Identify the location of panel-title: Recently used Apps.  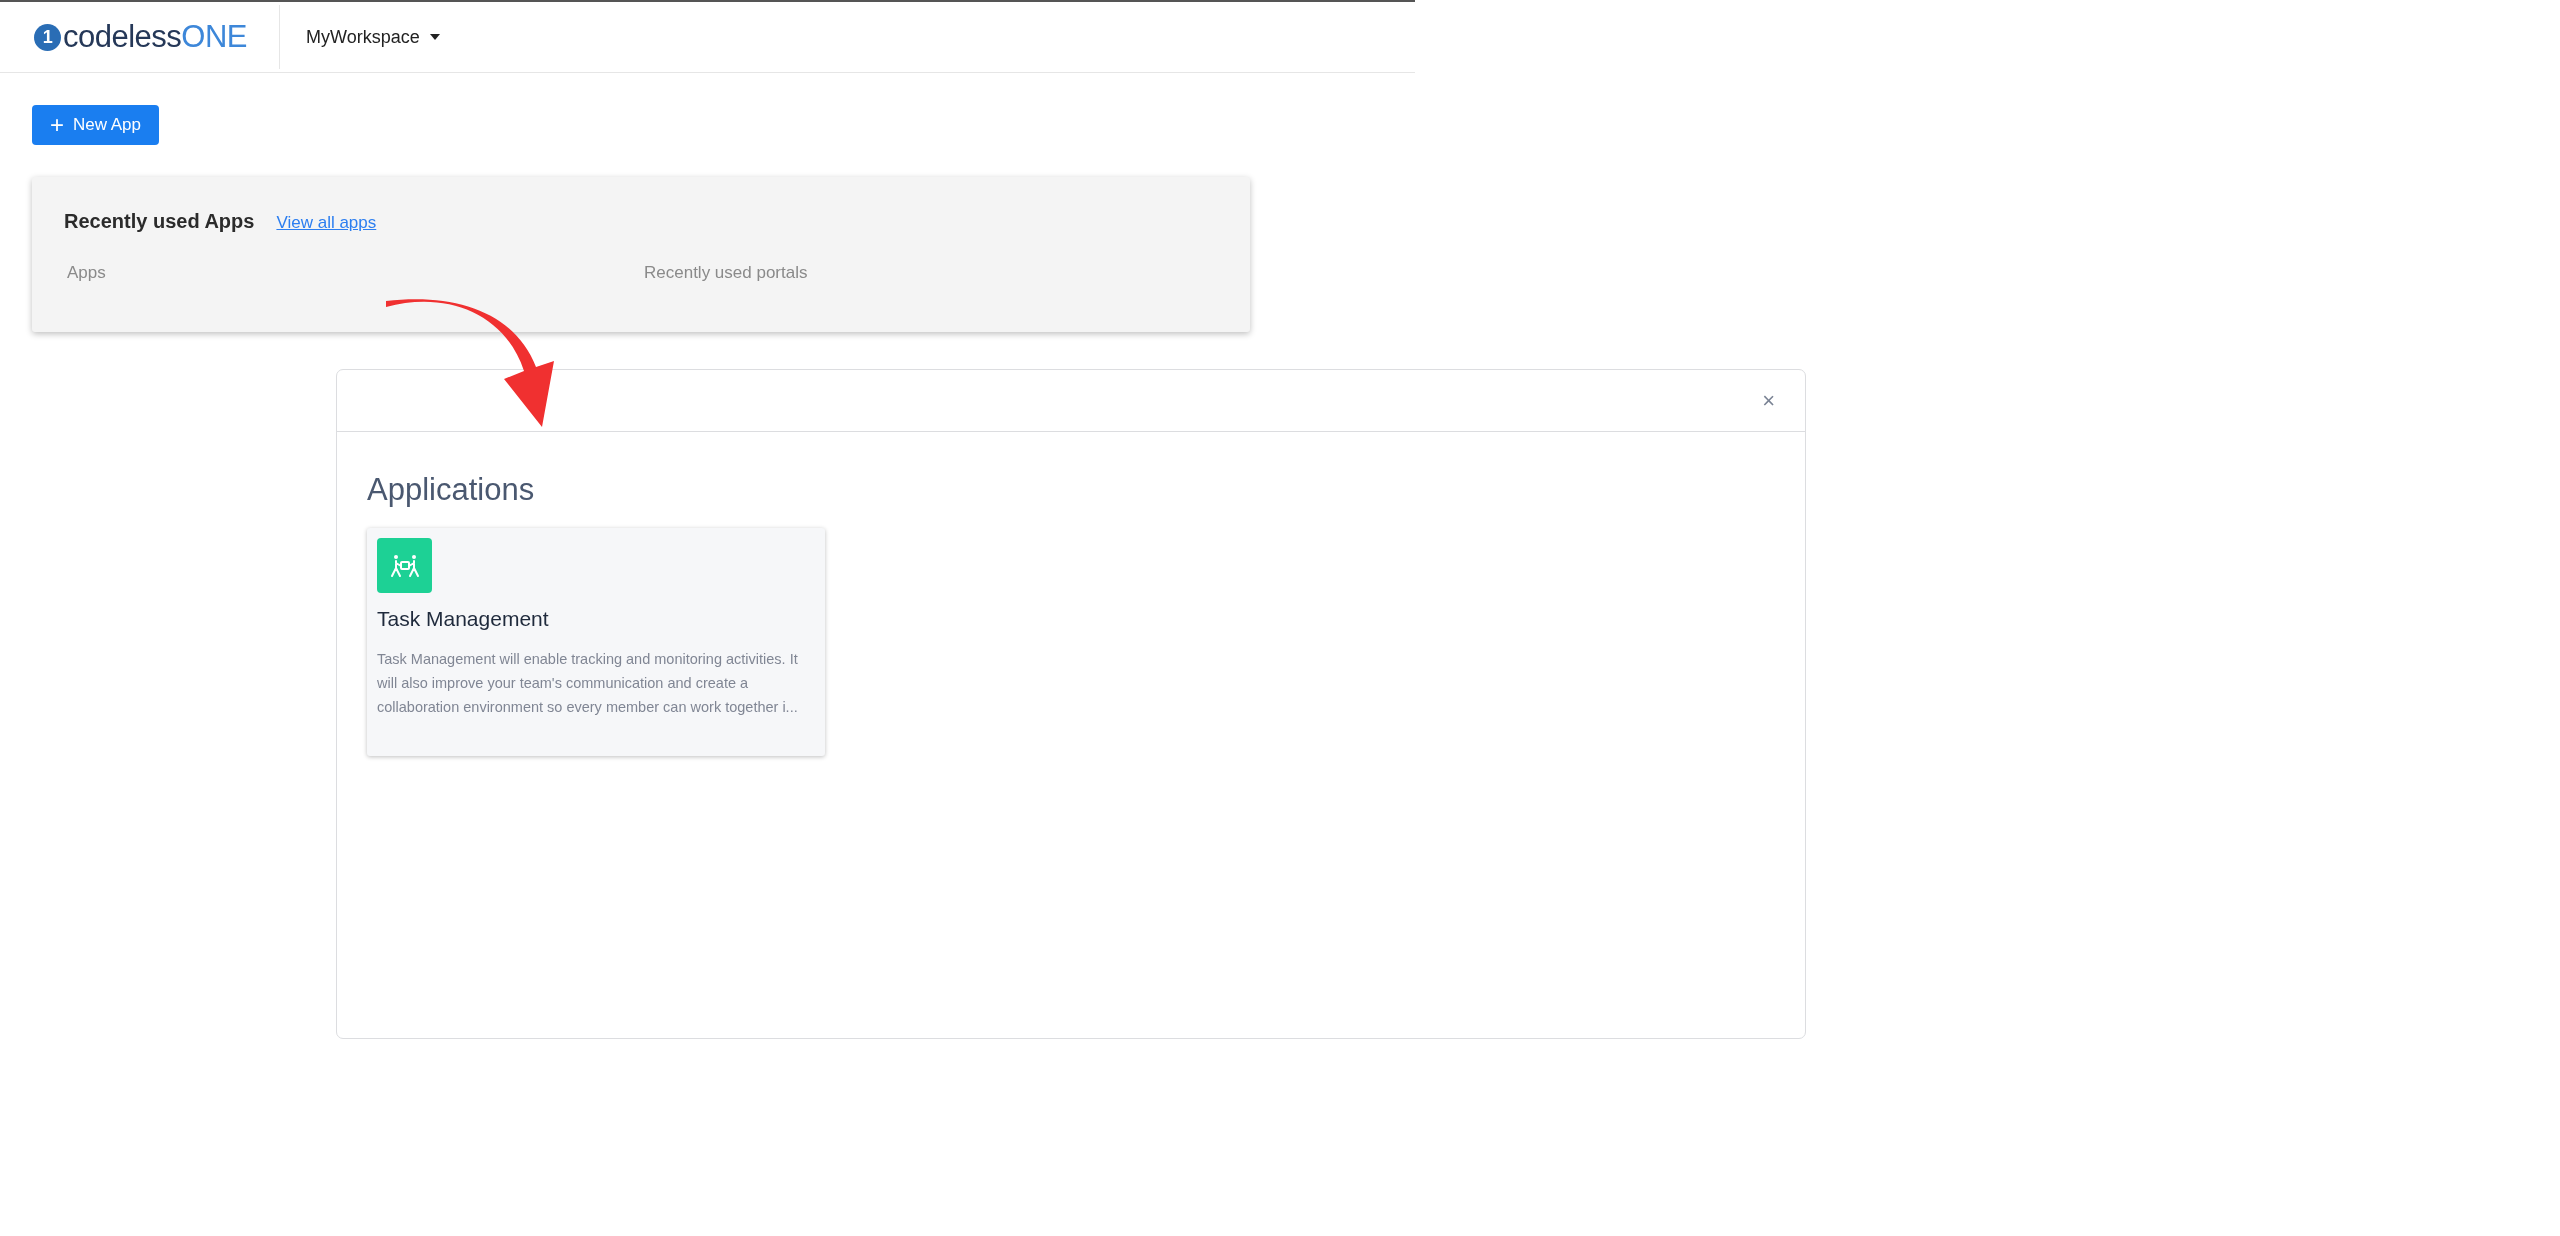
(159, 221).